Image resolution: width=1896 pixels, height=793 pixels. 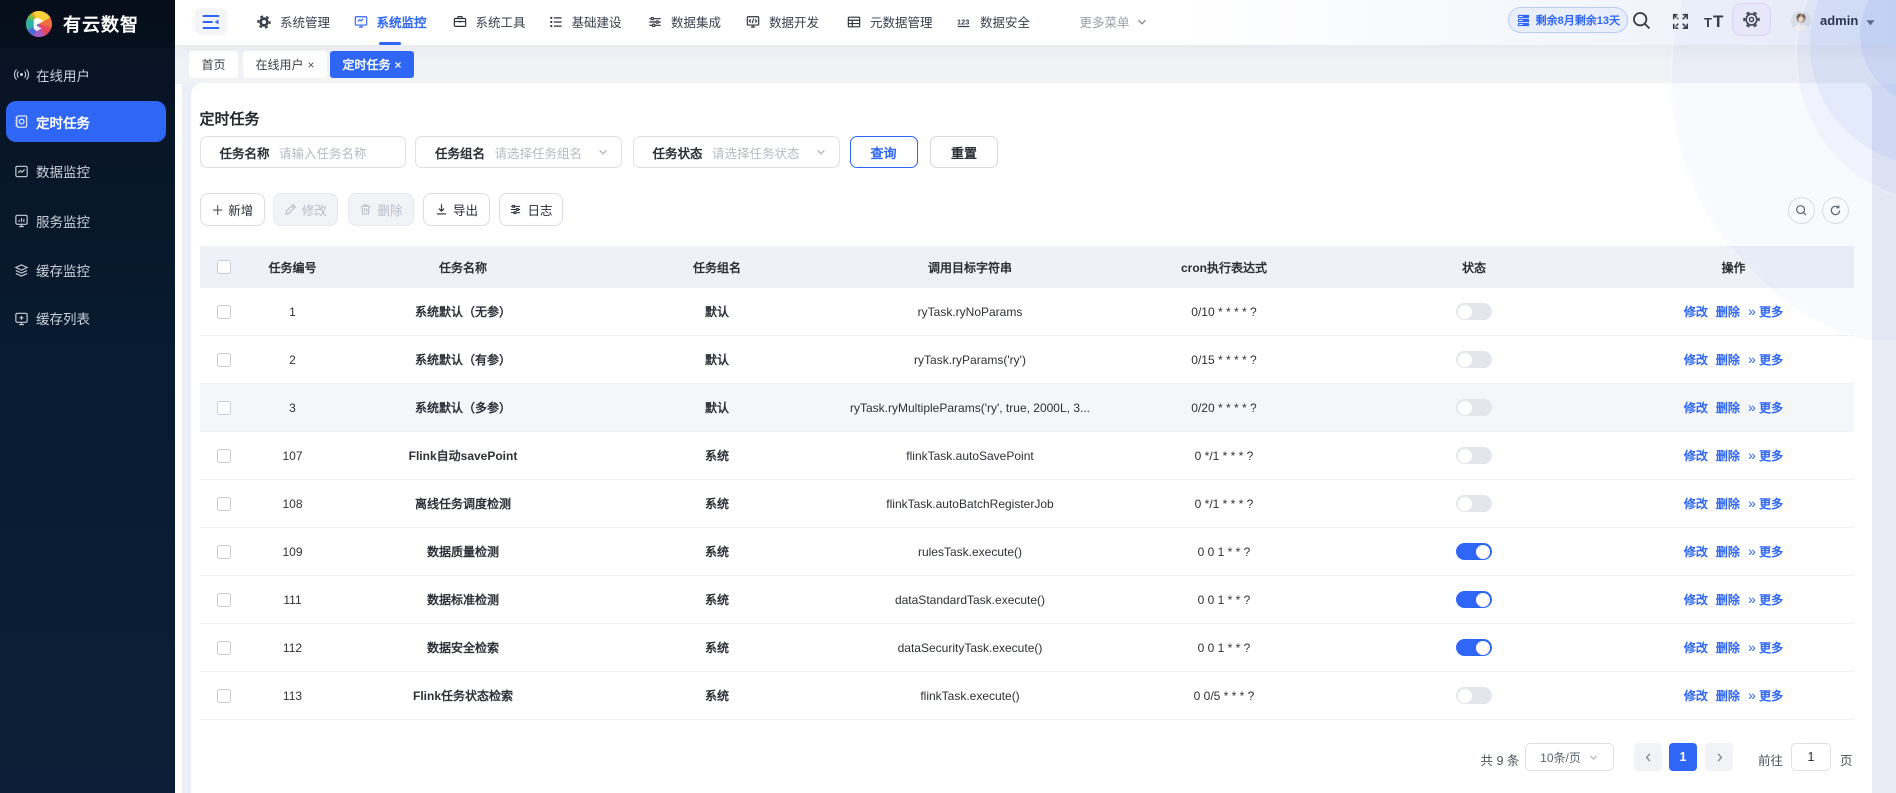 I want to click on svg-text: 123, so click(x=963, y=21).